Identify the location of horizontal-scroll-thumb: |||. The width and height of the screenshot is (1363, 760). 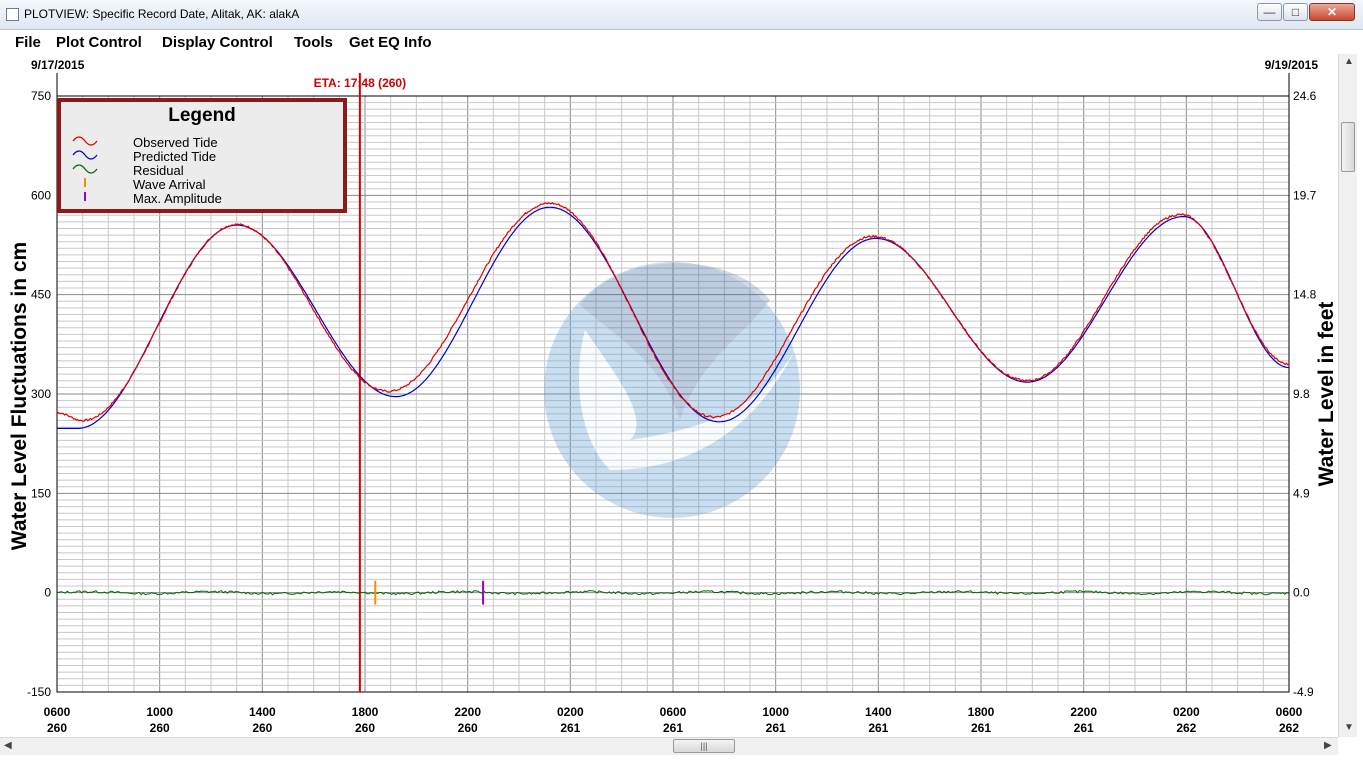
(704, 746).